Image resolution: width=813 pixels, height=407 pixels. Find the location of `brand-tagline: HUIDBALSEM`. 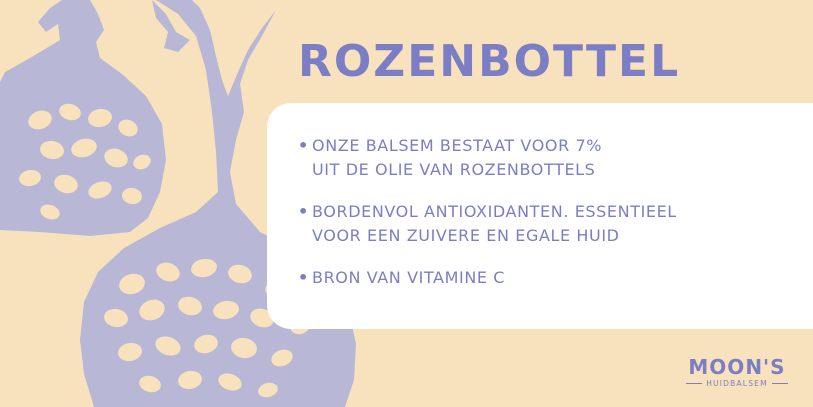

brand-tagline: HUIDBALSEM is located at coordinates (737, 383).